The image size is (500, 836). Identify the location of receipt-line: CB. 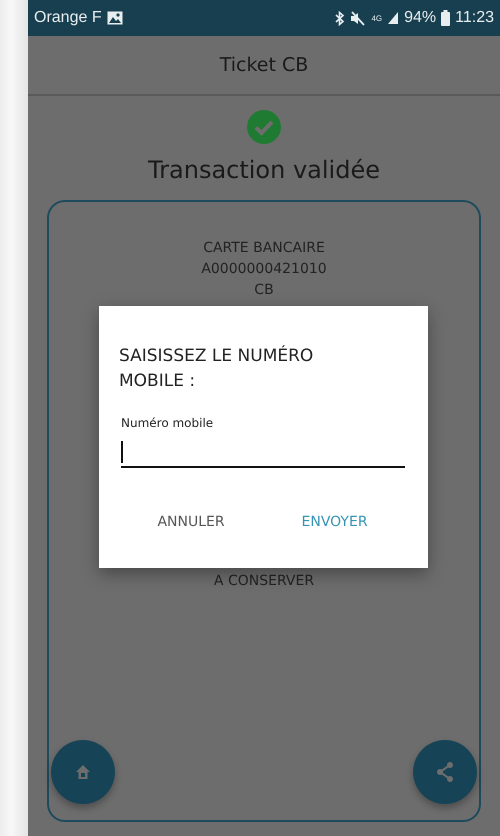
(264, 290).